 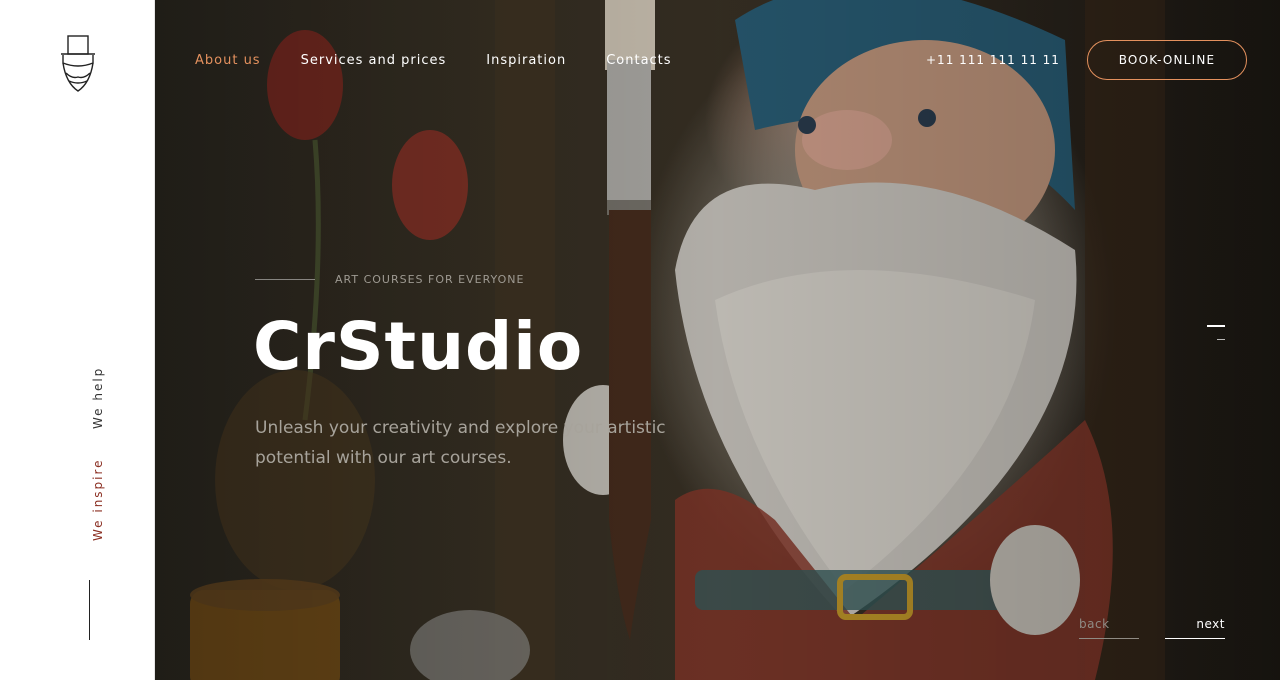 What do you see at coordinates (78, 63) in the screenshot?
I see `gnome-hat-logo-icon` at bounding box center [78, 63].